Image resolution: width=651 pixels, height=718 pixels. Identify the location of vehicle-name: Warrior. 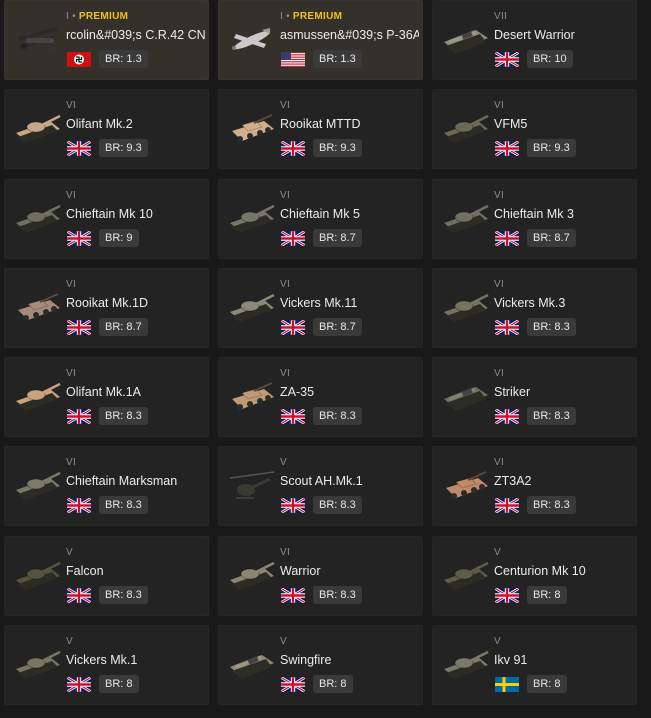
(300, 570).